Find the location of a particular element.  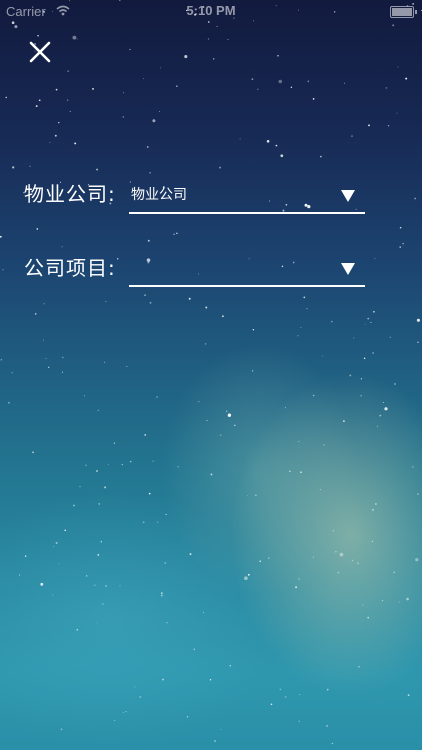

project-select is located at coordinates (247, 271).